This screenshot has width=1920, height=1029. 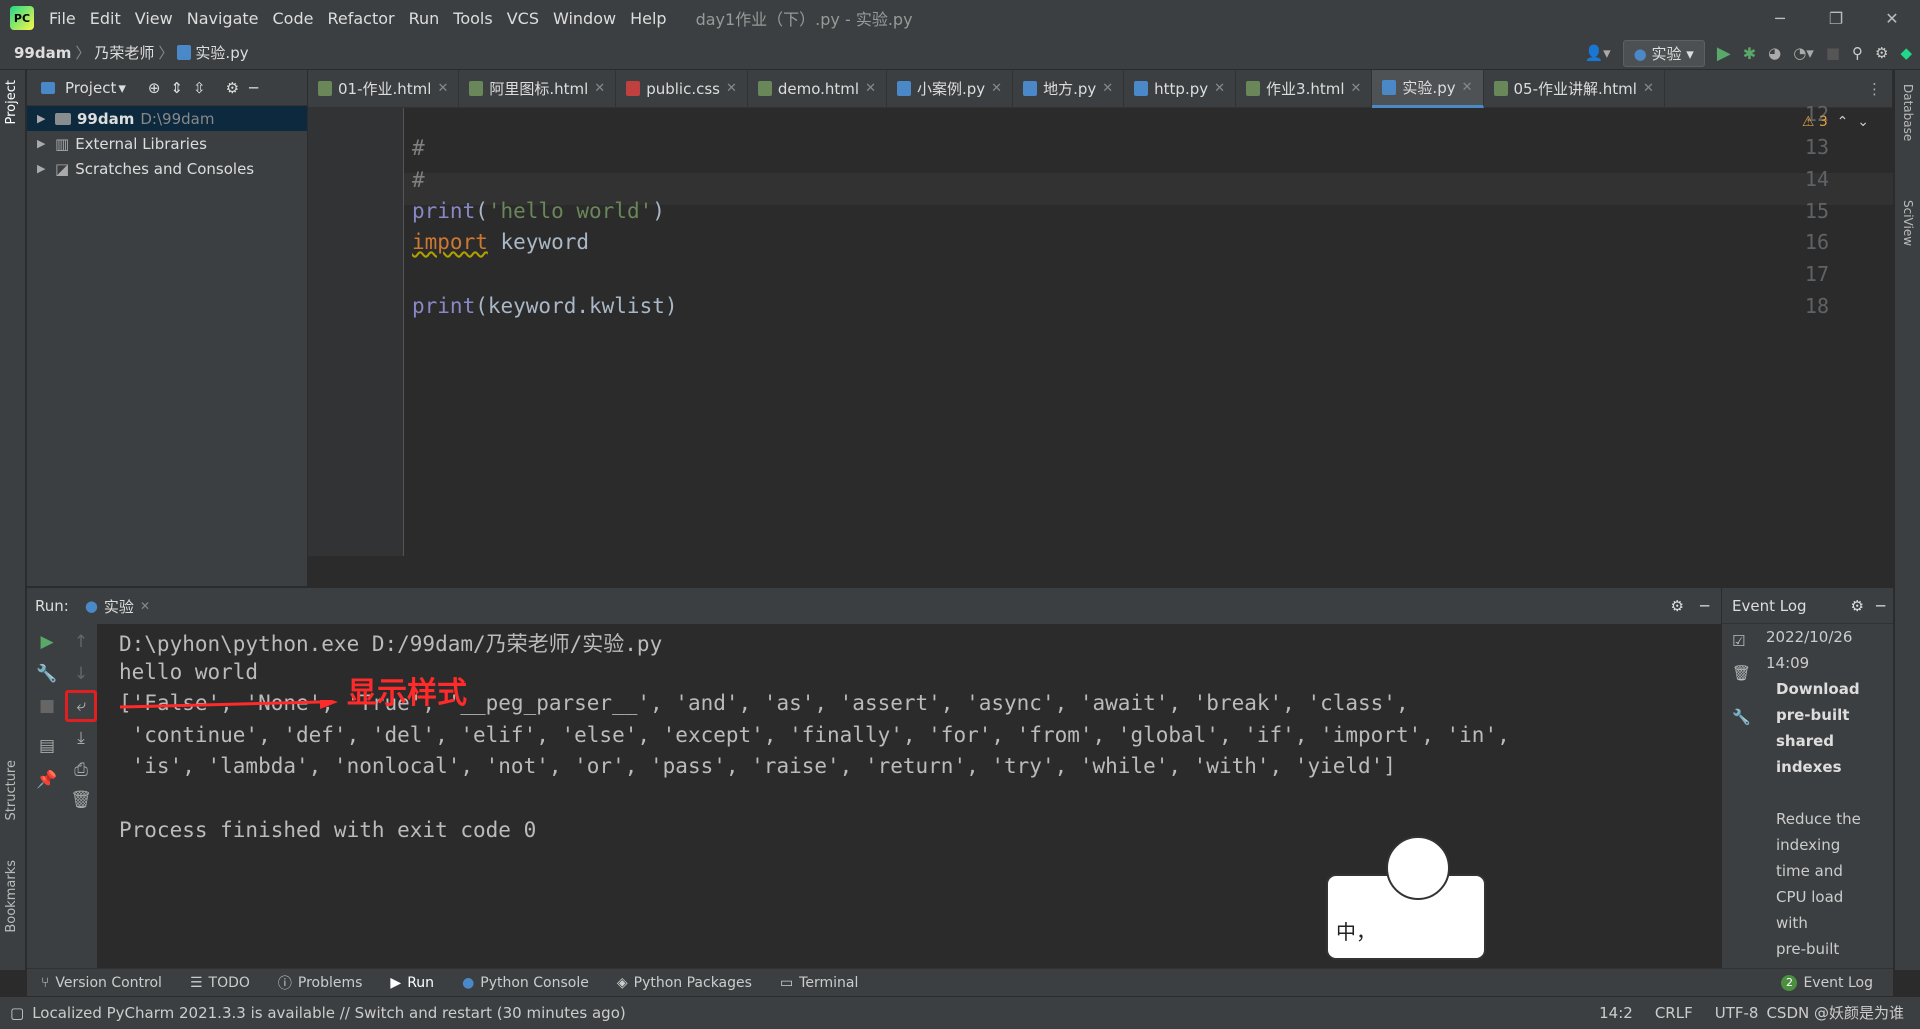 I want to click on pin-icon: 📌, so click(x=47, y=780).